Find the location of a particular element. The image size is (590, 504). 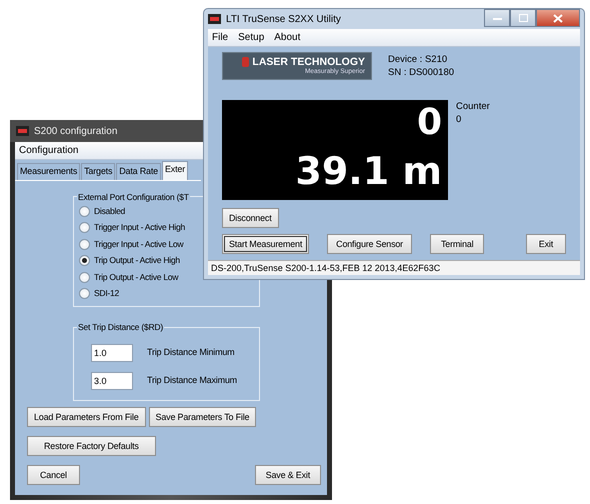

menu-item: Setup is located at coordinates (251, 38).